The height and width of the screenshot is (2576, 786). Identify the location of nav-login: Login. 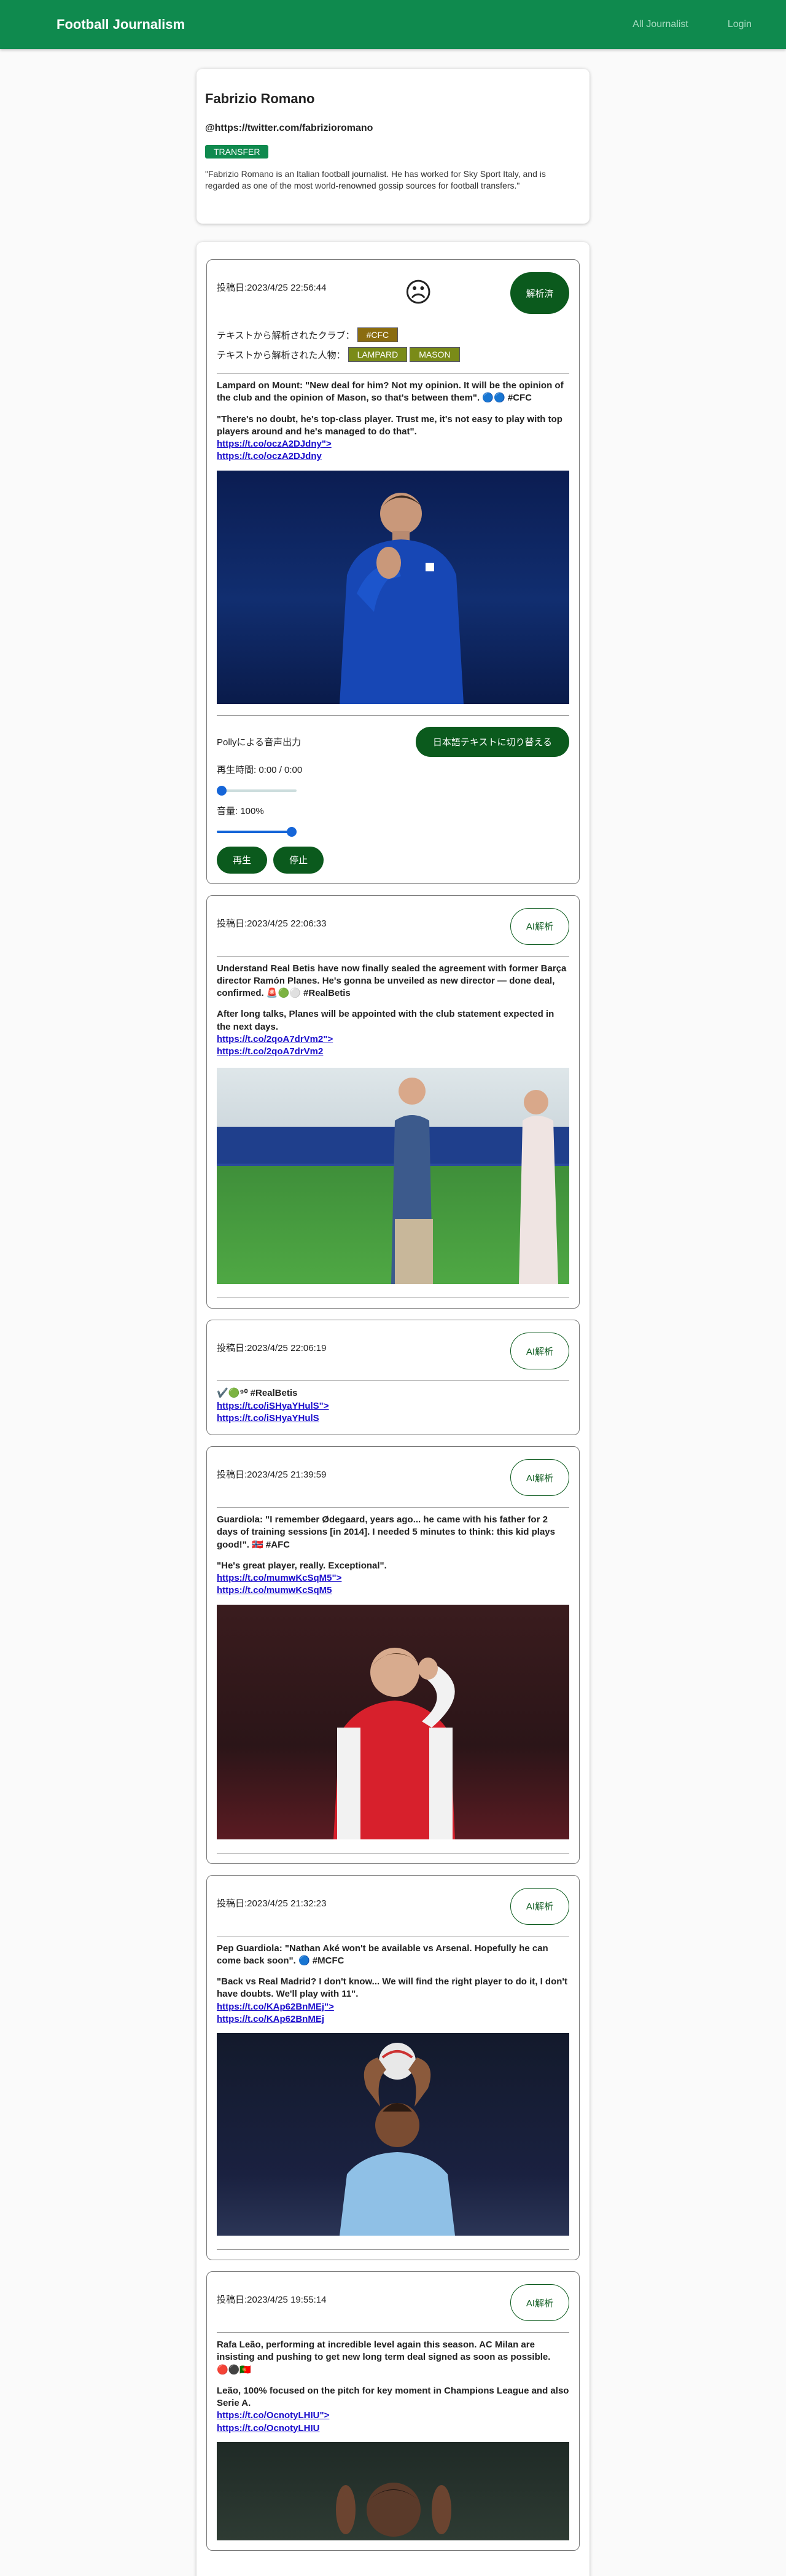
(740, 24).